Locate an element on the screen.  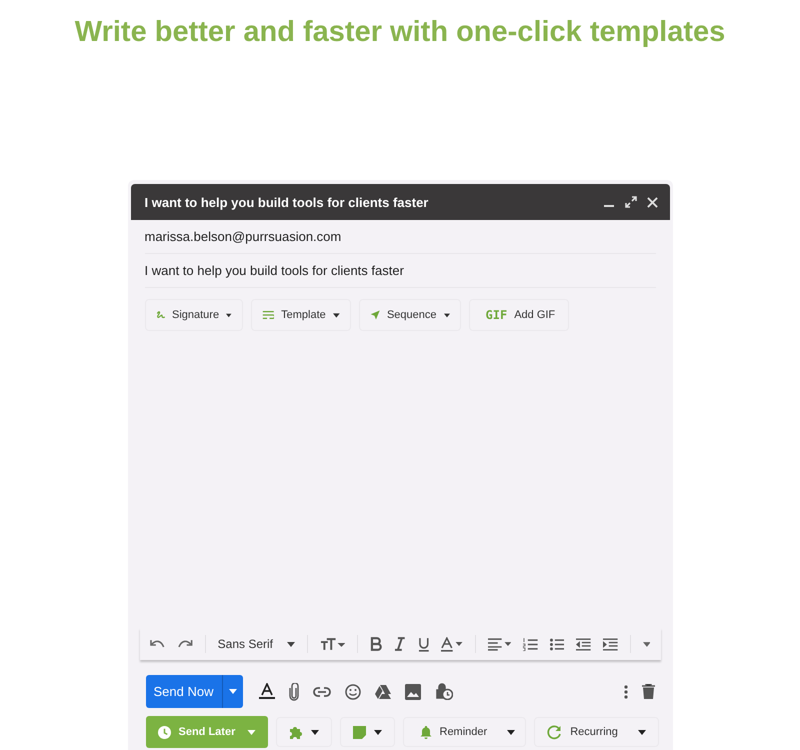
addon-button: GIF Add GIF is located at coordinates (518, 315).